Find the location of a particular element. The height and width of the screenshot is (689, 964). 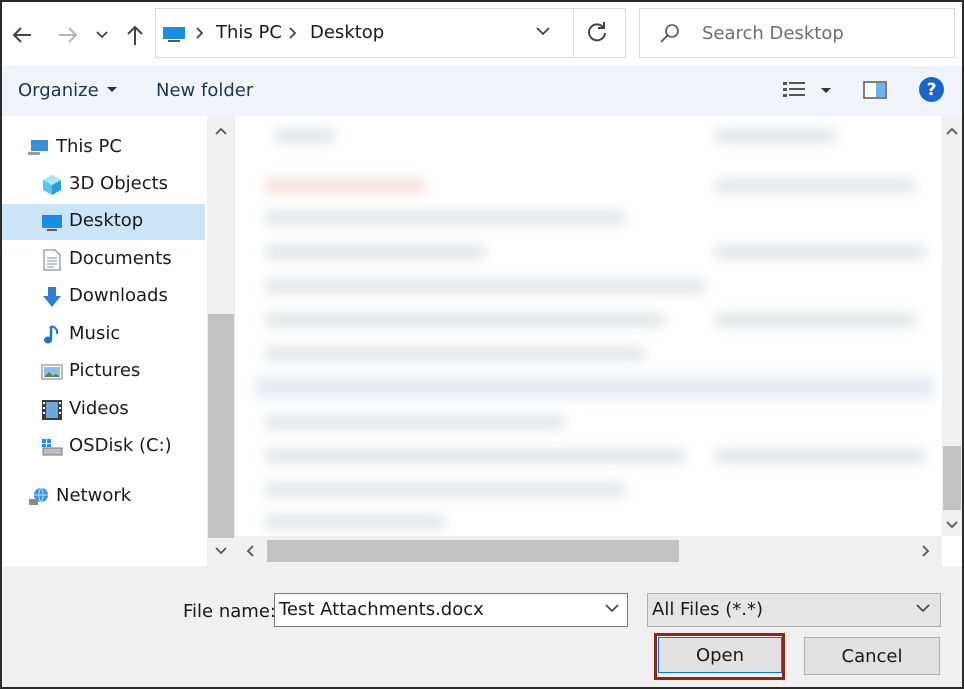

recent-locations-button is located at coordinates (102, 35).